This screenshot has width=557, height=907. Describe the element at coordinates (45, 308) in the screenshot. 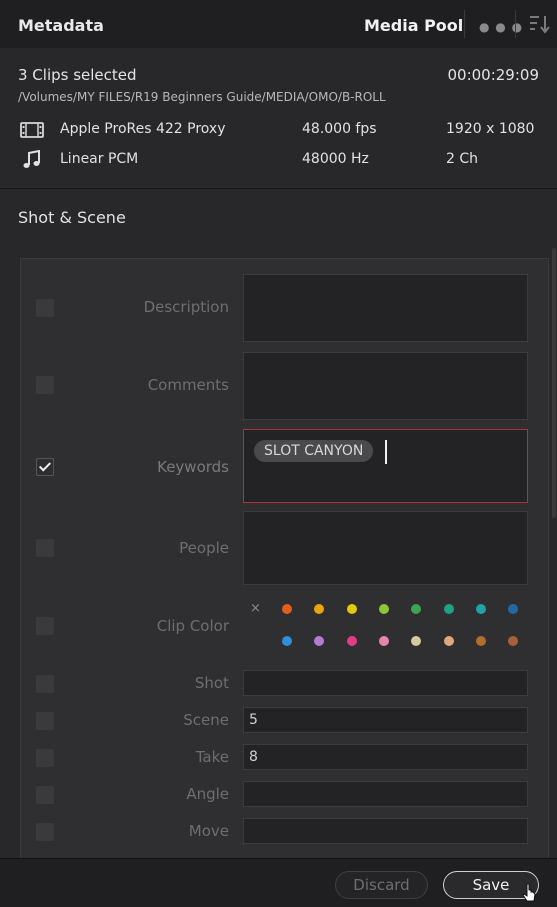

I see `description-checkbox` at that location.